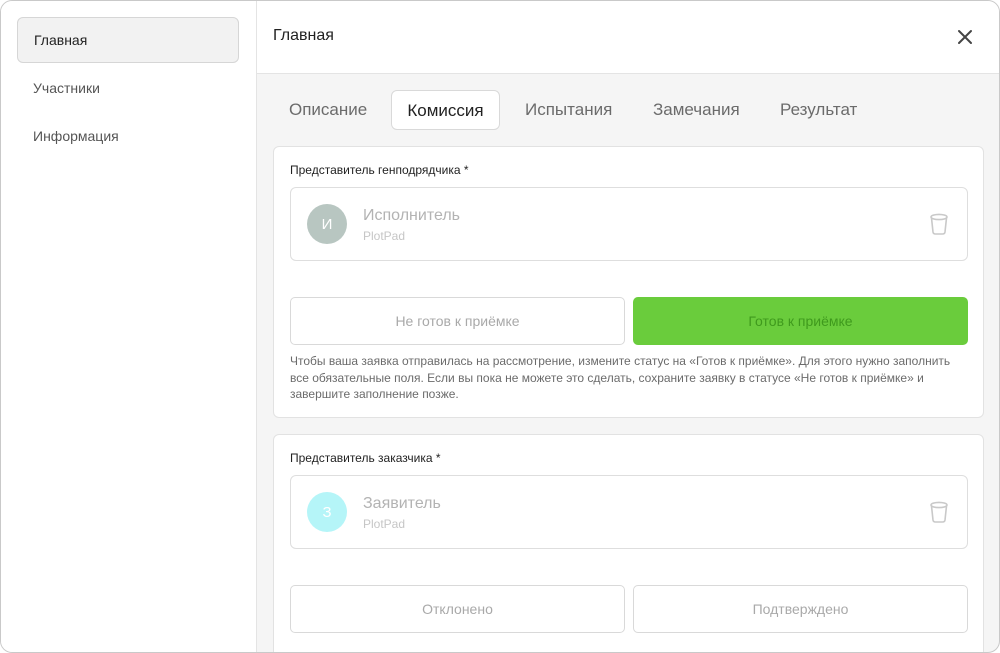 Image resolution: width=1000 pixels, height=653 pixels. Describe the element at coordinates (128, 40) in the screenshot. I see `sidebar-item-main: Главная` at that location.